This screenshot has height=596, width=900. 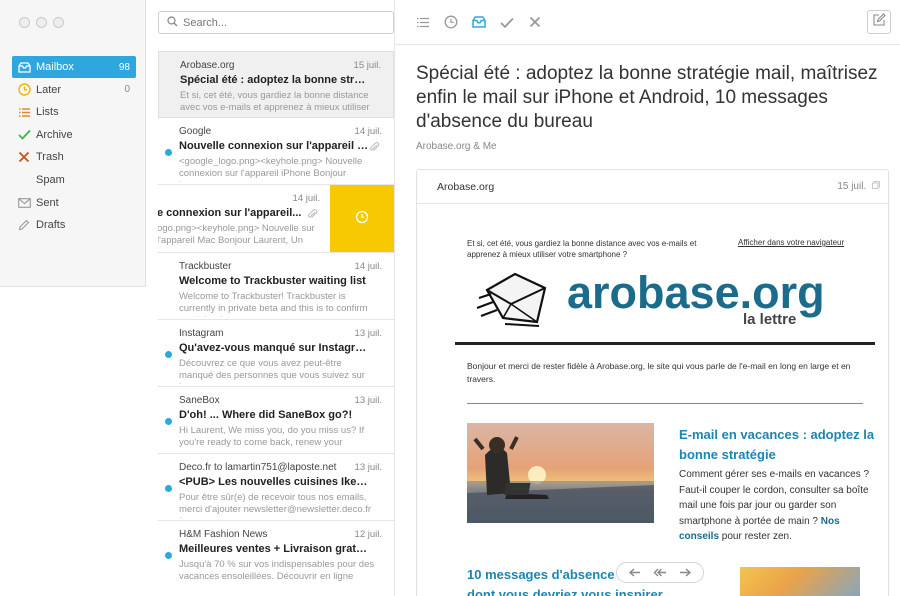 I want to click on message-sender: Deco.fr to lamartin751@laposte.net, so click(x=258, y=467).